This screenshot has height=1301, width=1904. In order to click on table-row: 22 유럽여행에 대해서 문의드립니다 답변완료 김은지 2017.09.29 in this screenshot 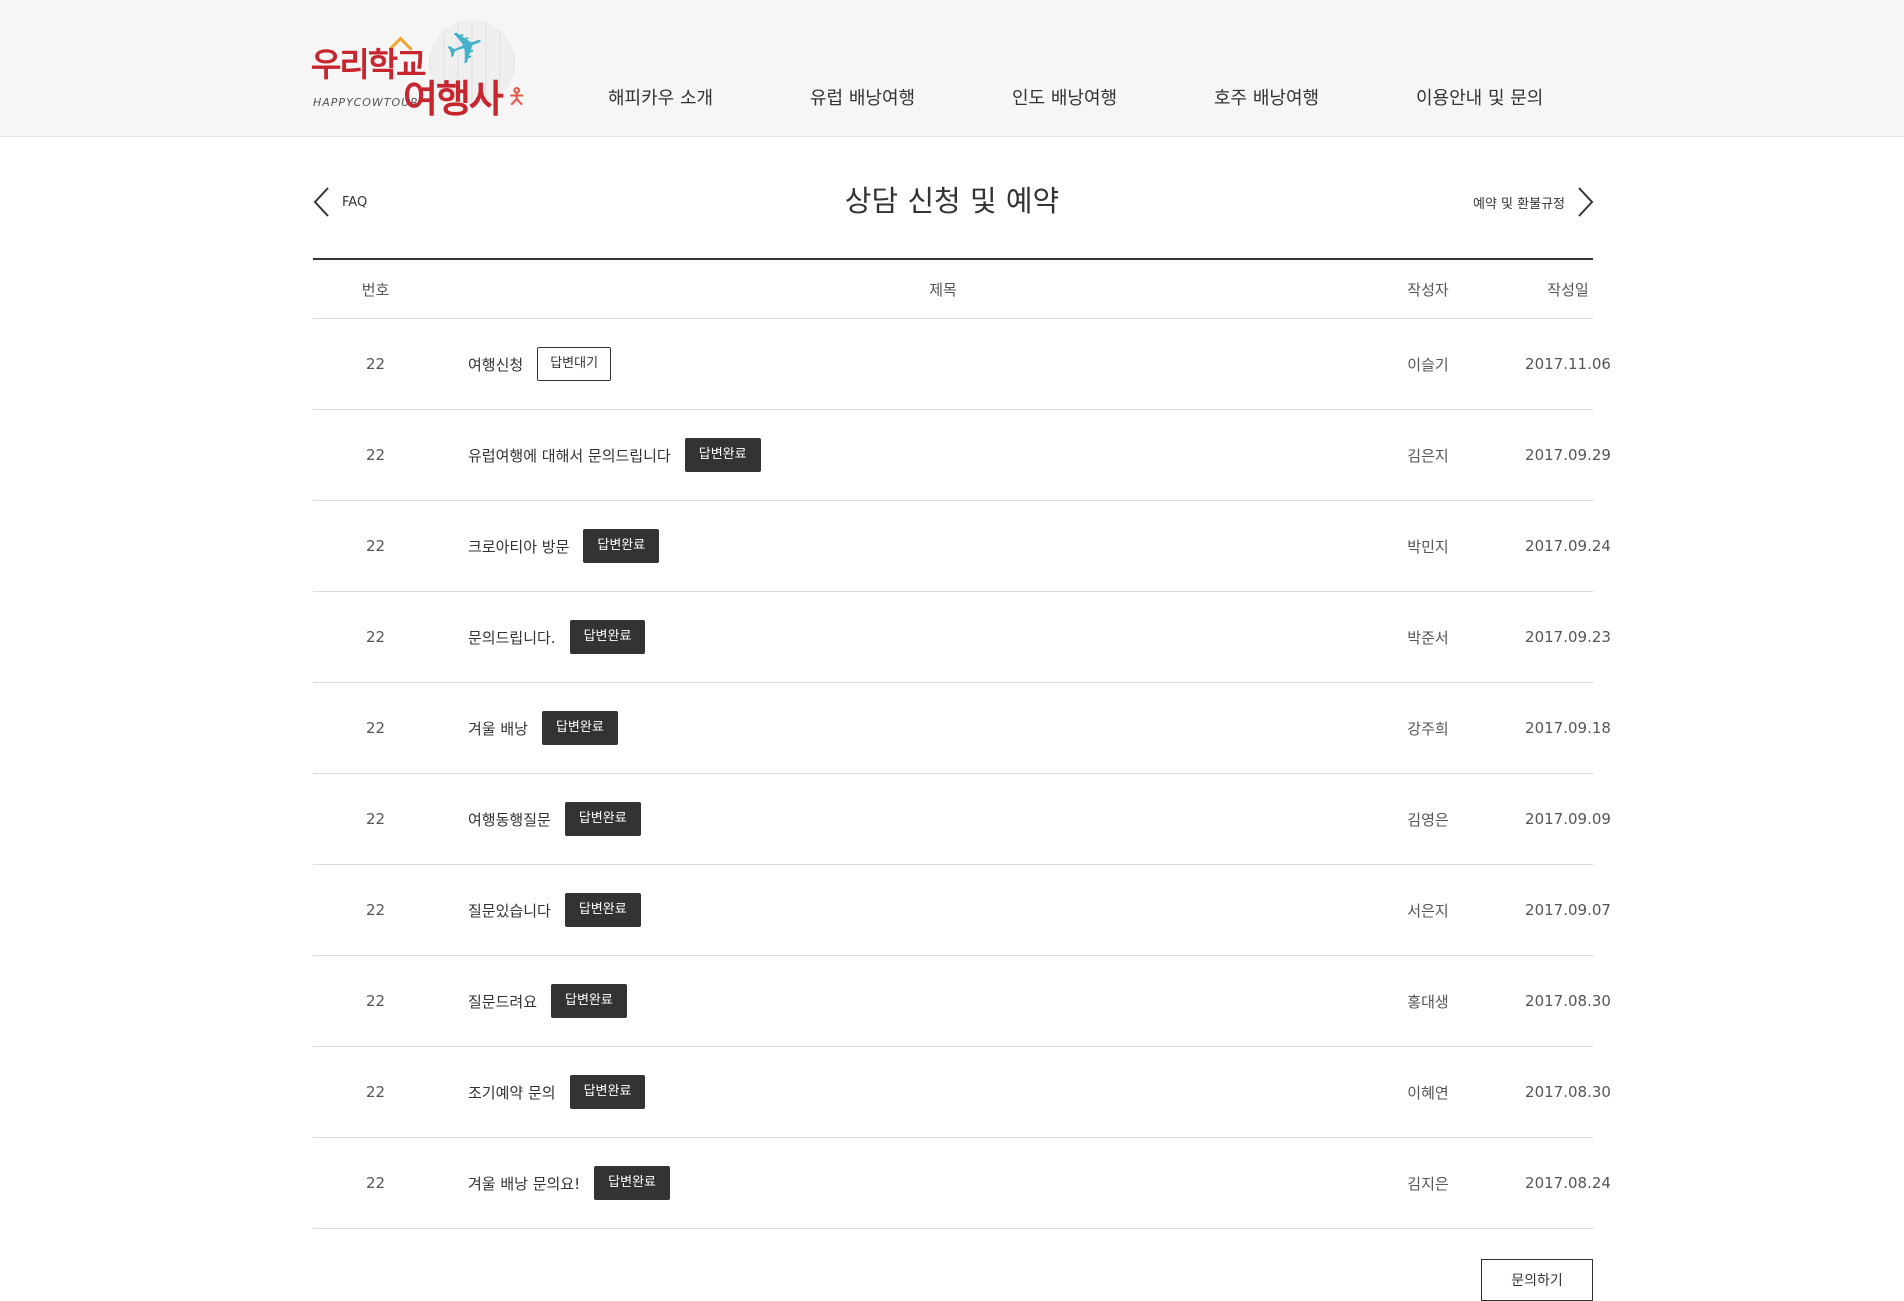, I will do `click(962, 455)`.